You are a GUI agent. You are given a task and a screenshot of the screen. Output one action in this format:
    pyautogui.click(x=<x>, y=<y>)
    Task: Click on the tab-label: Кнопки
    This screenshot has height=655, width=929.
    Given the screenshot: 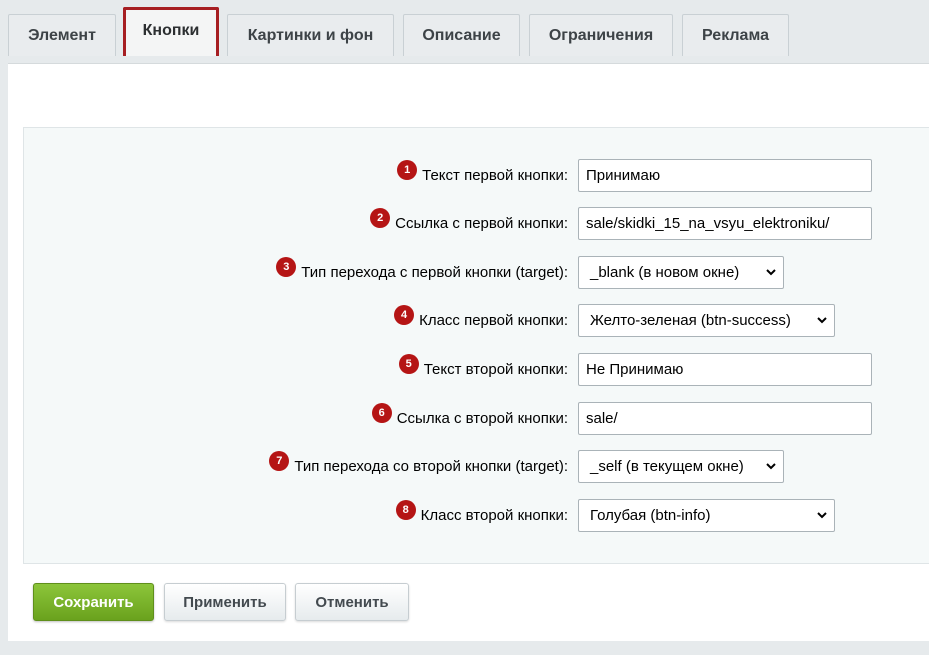 What is the action you would take?
    pyautogui.click(x=171, y=30)
    